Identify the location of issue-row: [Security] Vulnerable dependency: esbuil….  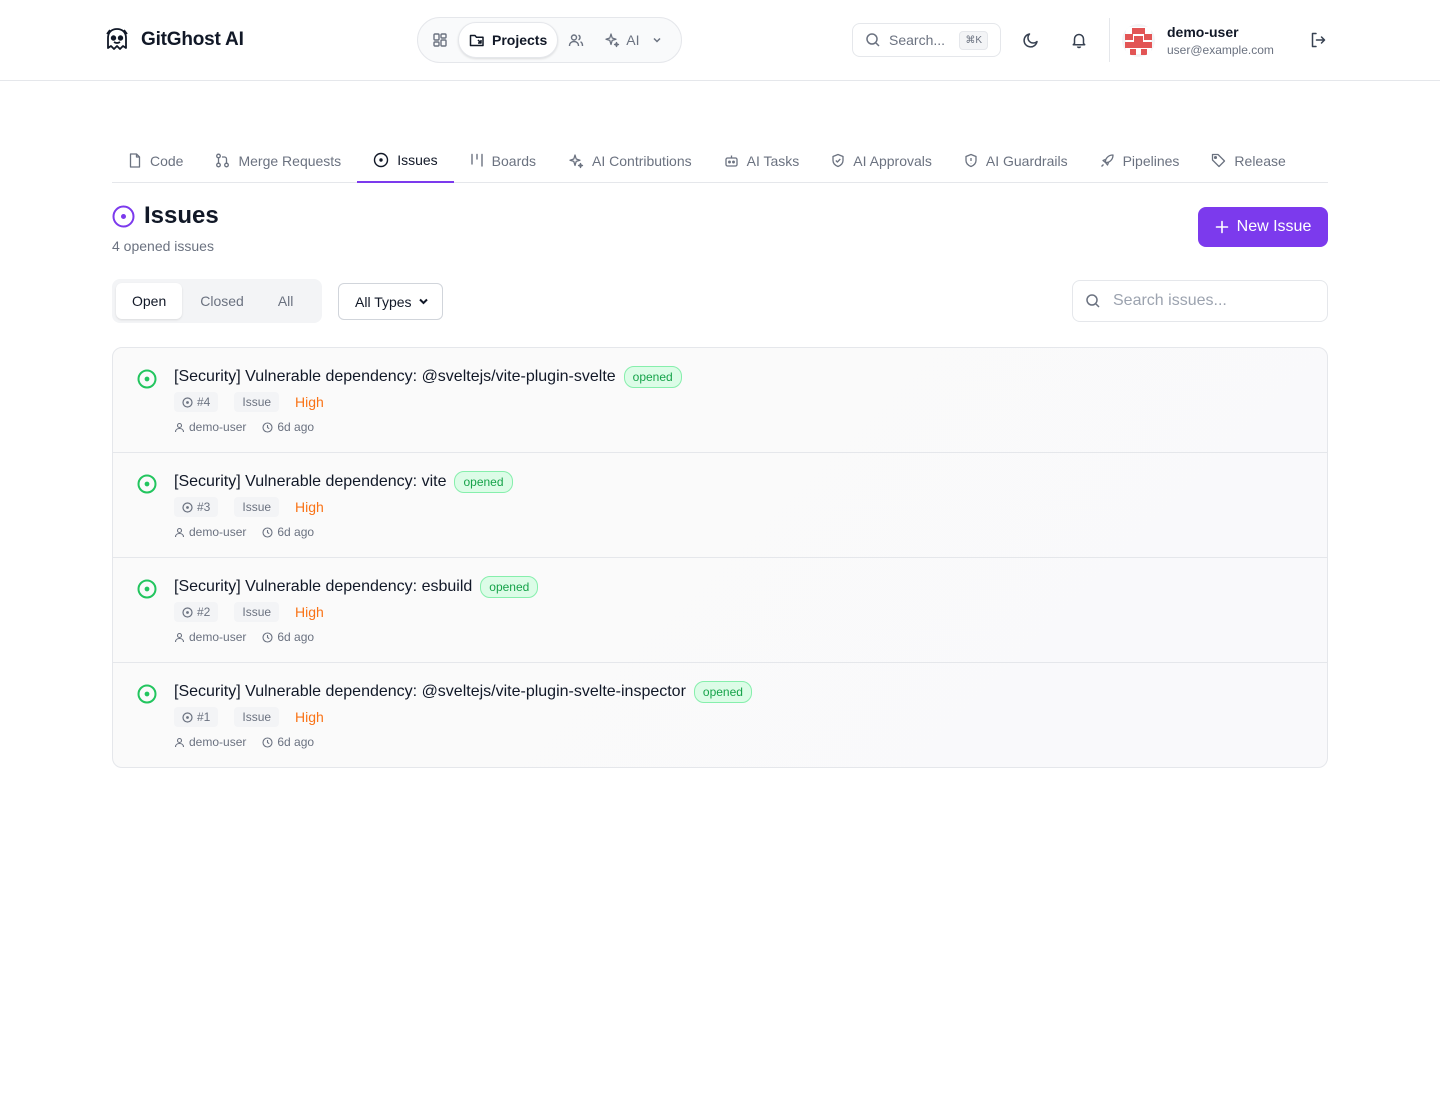
(720, 610).